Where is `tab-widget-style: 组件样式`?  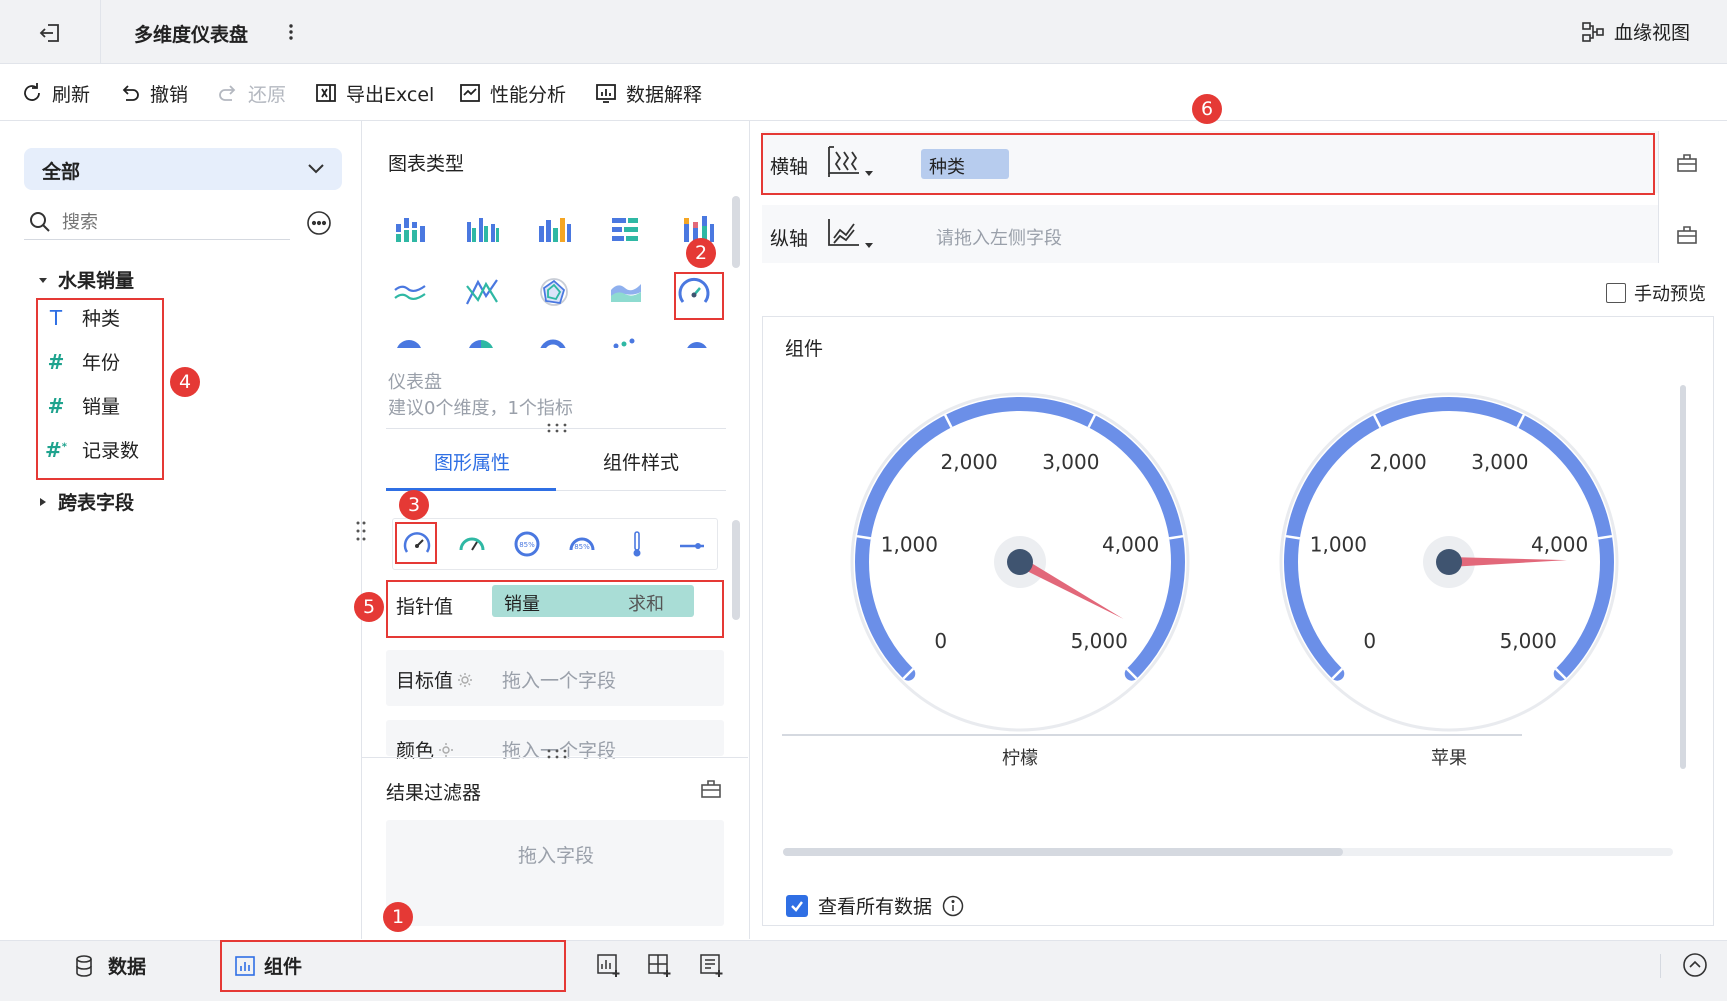
tab-widget-style: 组件样式 is located at coordinates (641, 461).